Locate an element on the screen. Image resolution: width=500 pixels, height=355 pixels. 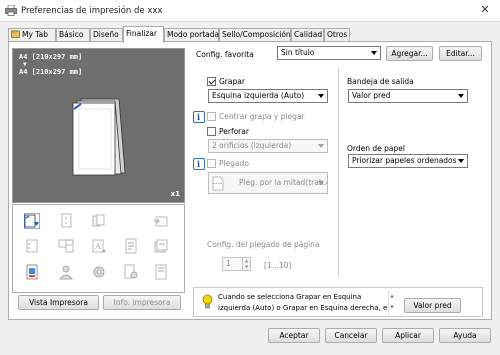
fold-type-value: Pleg. por la mitad(trab.c is located at coordinates (283, 182).